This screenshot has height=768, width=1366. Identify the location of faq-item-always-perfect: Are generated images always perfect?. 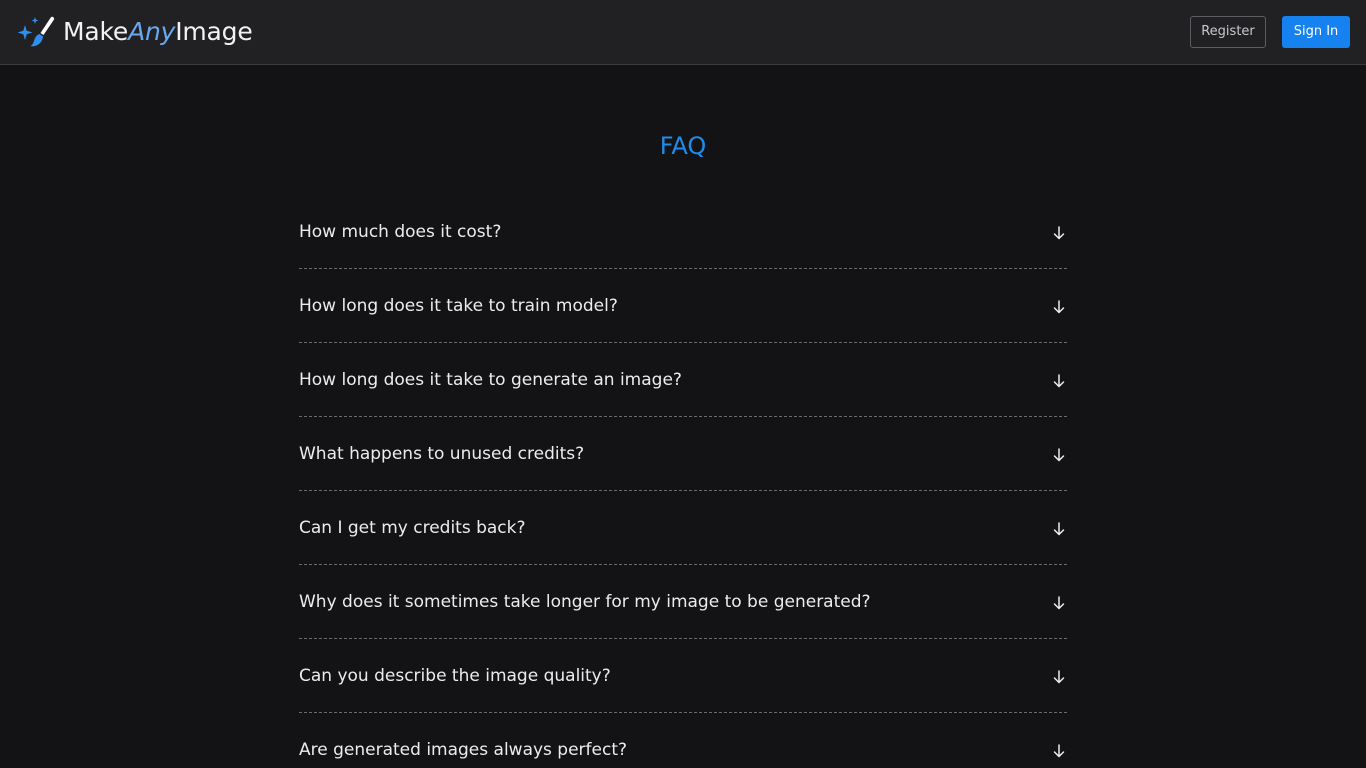
(683, 740).